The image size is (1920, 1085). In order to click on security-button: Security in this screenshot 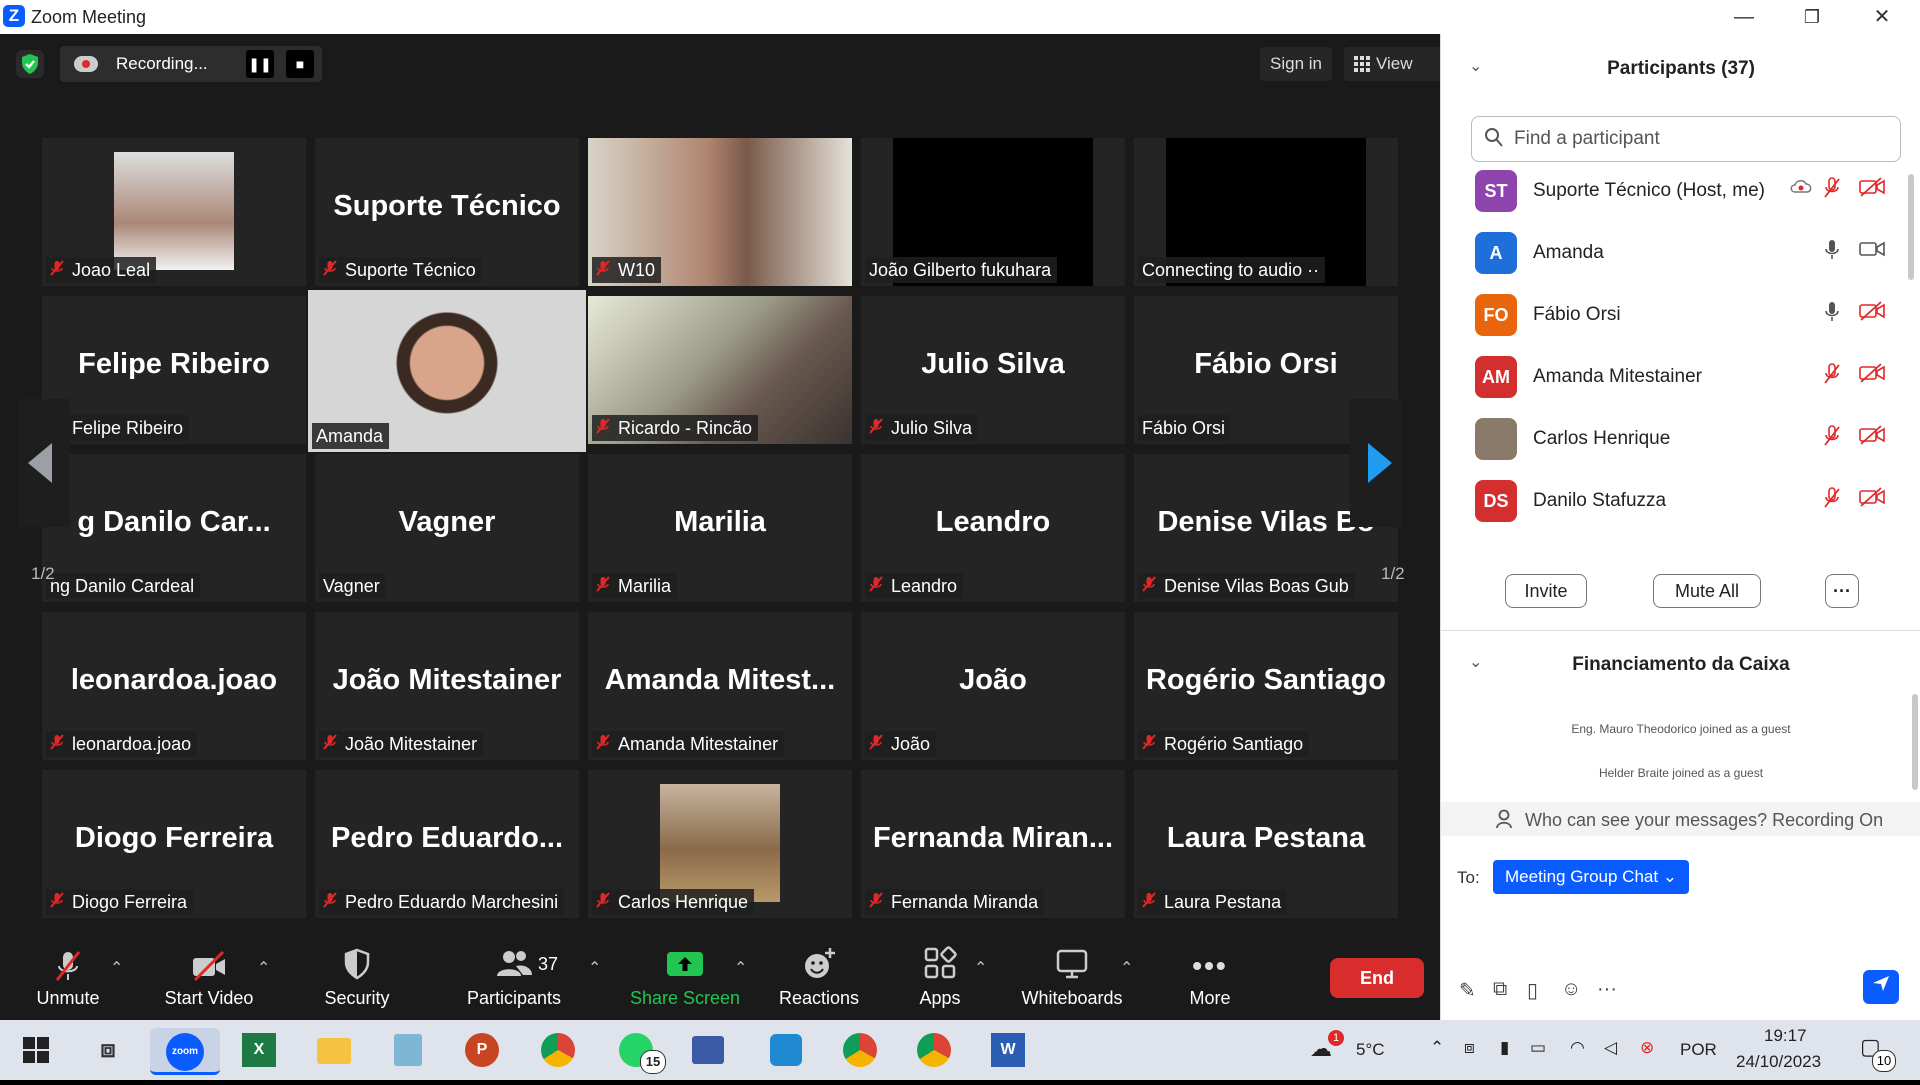, I will do `click(357, 977)`.